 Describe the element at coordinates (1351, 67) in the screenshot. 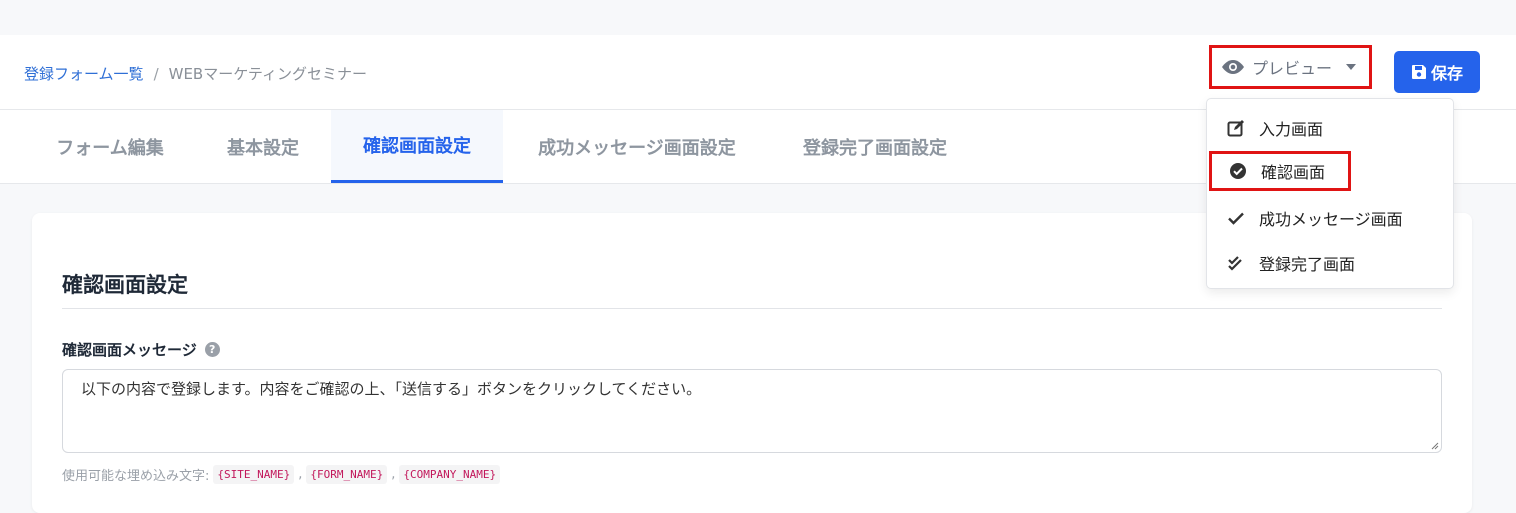

I see `caret-down-icon` at that location.